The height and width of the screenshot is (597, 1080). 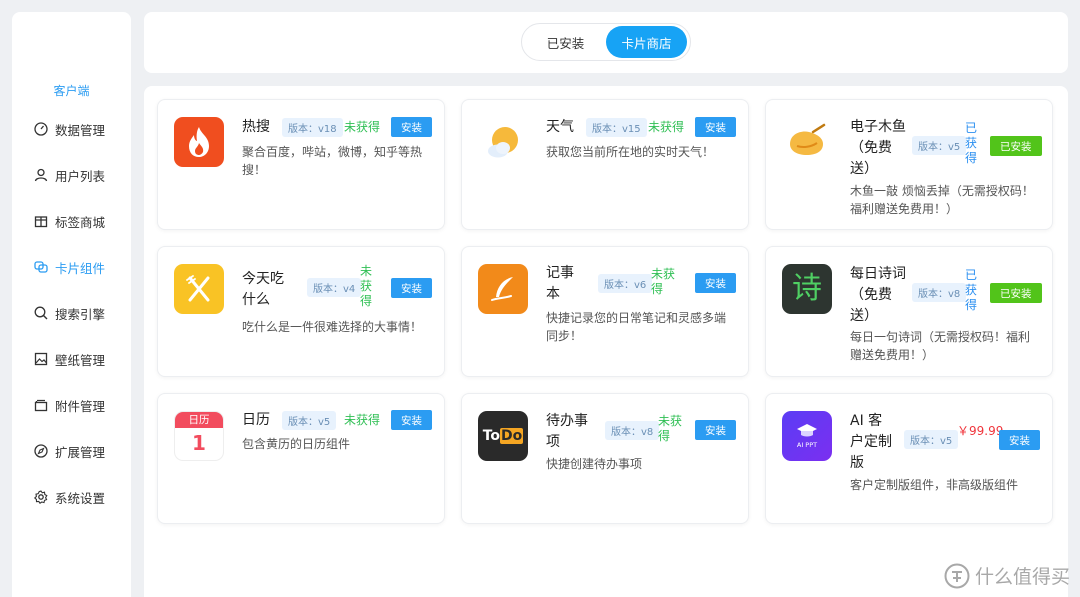 What do you see at coordinates (878, 148) in the screenshot?
I see `card-title: 电子木鱼（免费送）` at bounding box center [878, 148].